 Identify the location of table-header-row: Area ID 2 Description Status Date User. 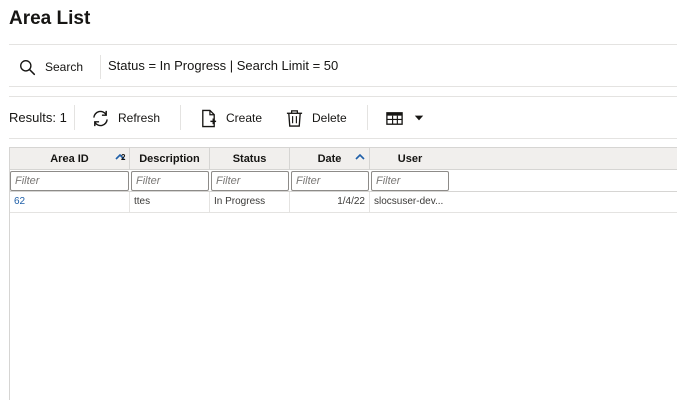
(343, 159).